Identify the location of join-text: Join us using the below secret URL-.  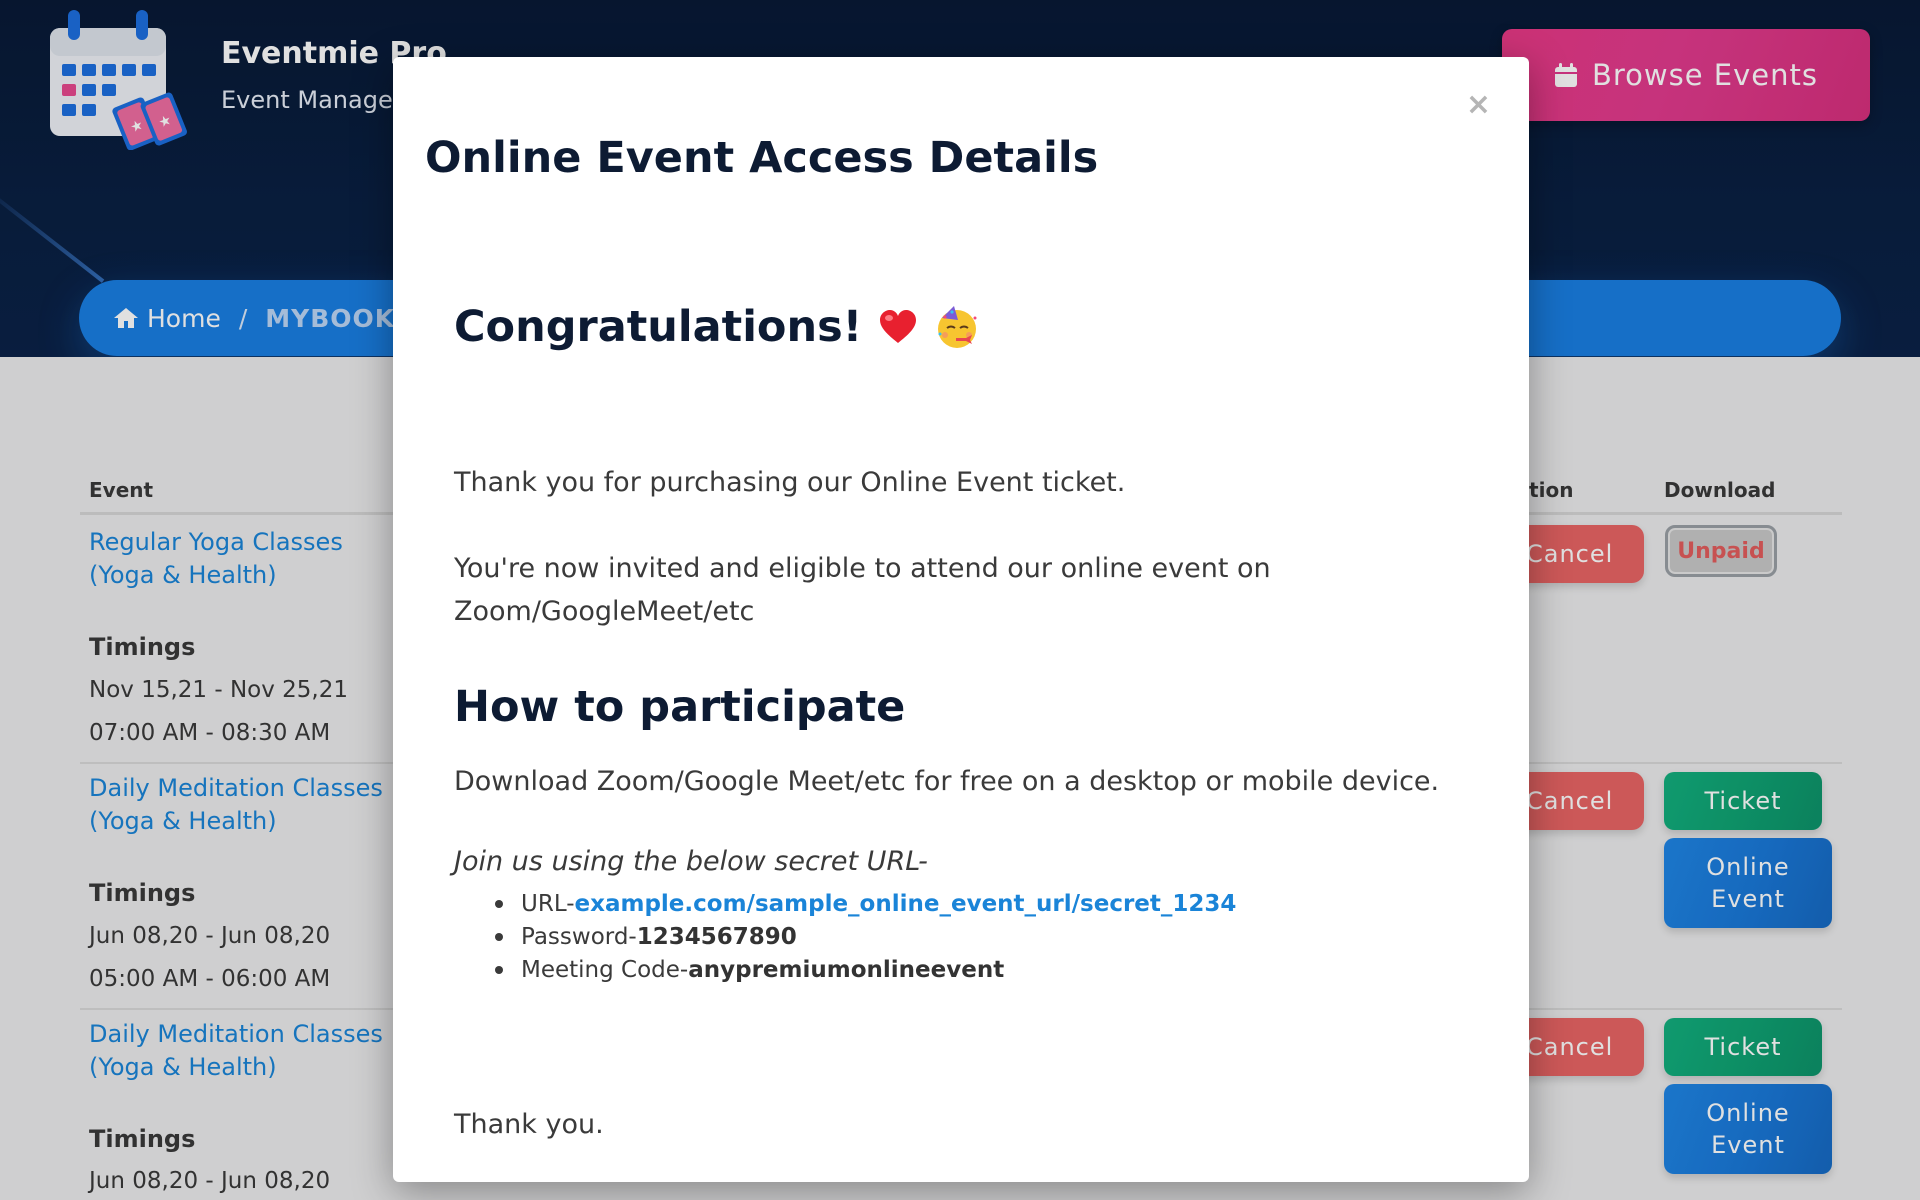
(691, 861).